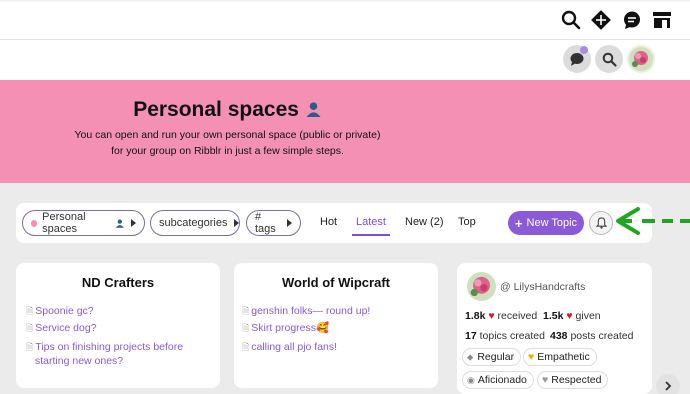 The width and height of the screenshot is (690, 394). I want to click on tab-new: New (2), so click(424, 222).